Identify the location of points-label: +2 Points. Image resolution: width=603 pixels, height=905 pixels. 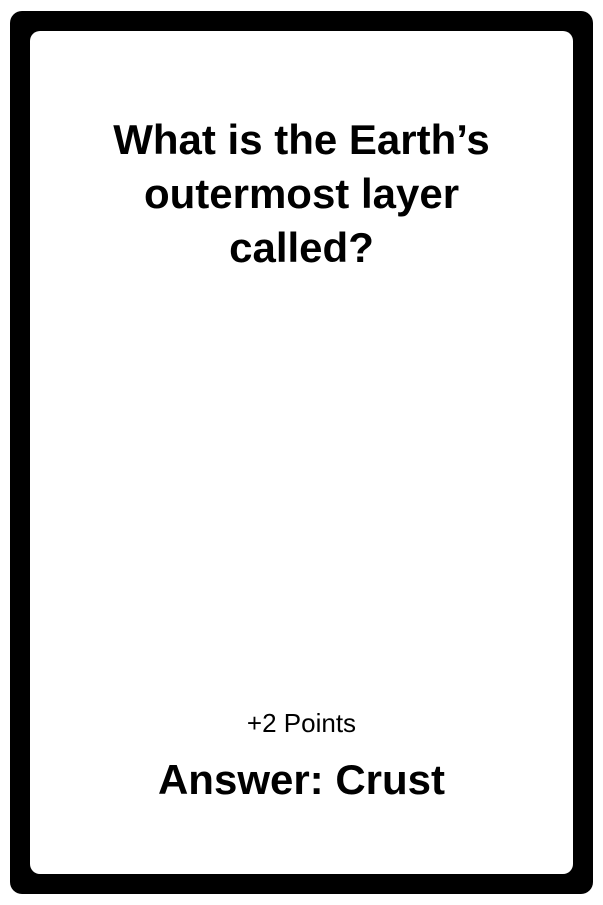
(301, 723).